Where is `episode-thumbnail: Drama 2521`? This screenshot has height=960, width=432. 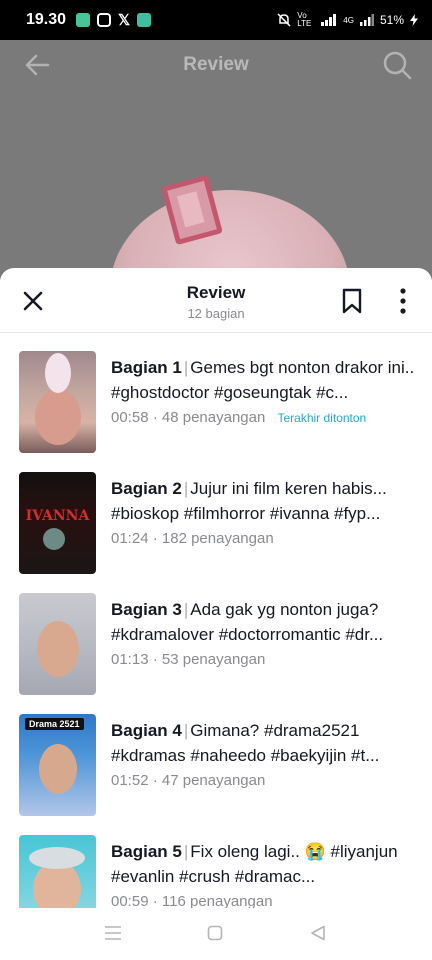
episode-thumbnail: Drama 2521 is located at coordinates (57, 765).